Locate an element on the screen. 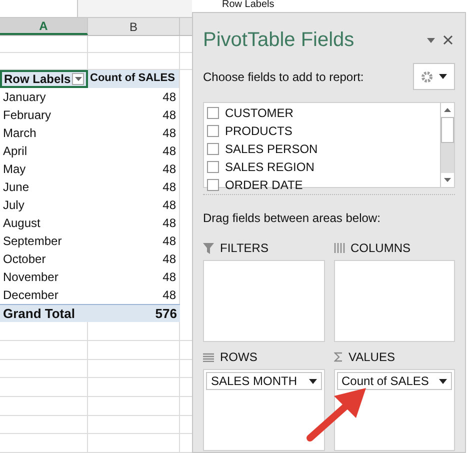 Image resolution: width=474 pixels, height=453 pixels. field-item: SALES PERSON is located at coordinates (323, 149).